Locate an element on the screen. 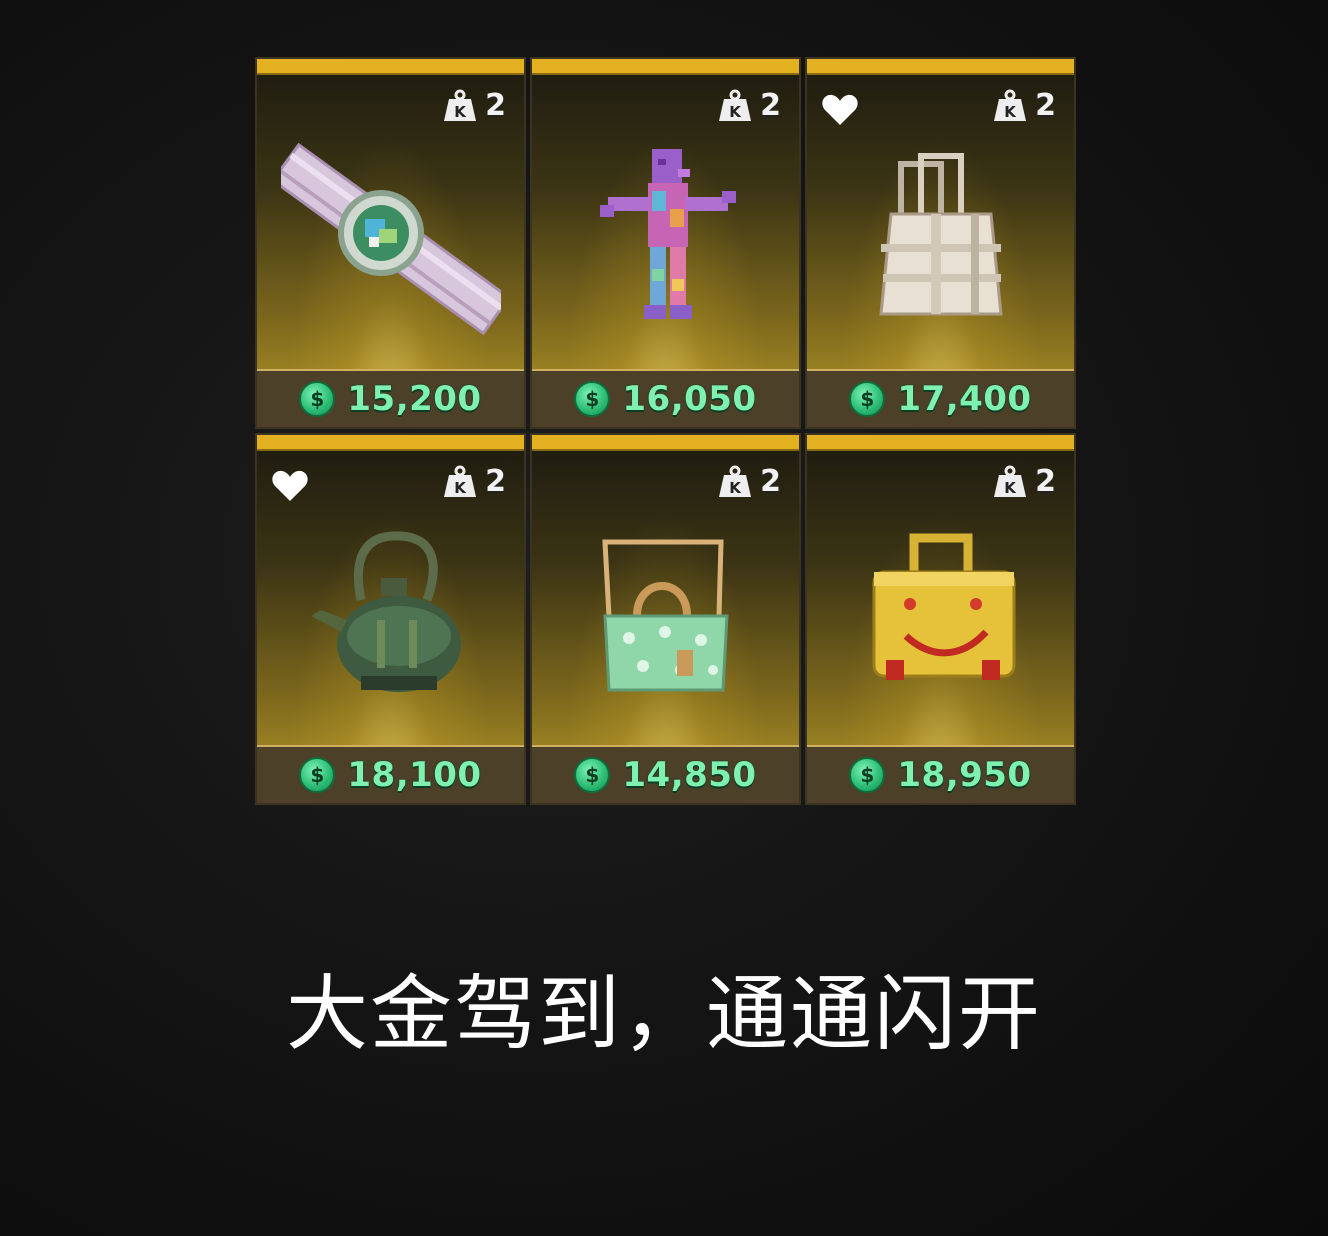 This screenshot has width=1328, height=1236. item-card-yellow-case: K 2 $ 18,950 is located at coordinates (940, 619).